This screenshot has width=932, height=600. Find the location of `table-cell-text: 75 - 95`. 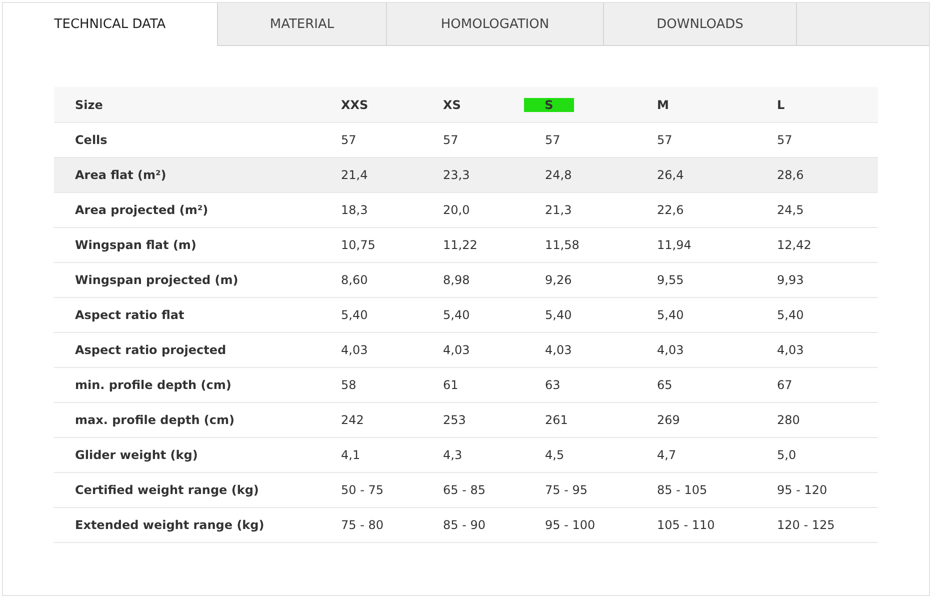

table-cell-text: 75 - 95 is located at coordinates (566, 490).